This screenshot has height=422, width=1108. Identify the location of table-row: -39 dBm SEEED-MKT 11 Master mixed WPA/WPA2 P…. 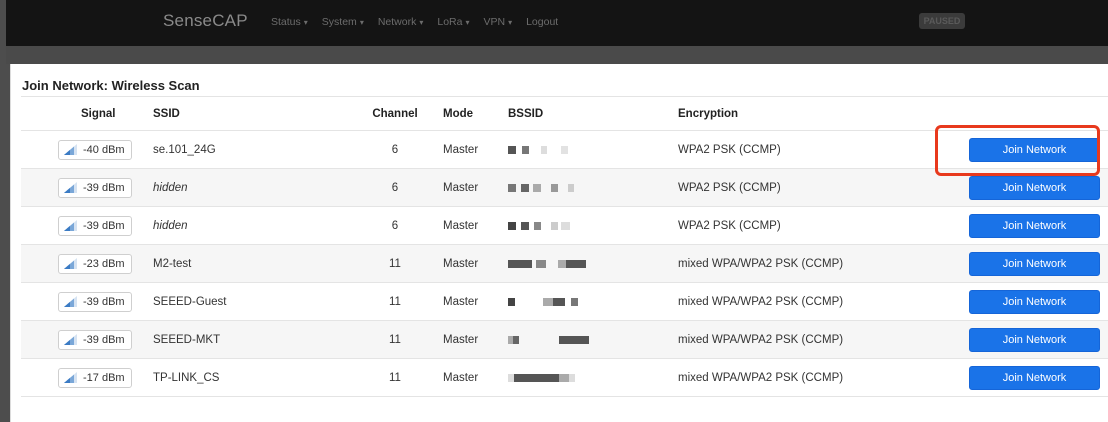
(564, 340).